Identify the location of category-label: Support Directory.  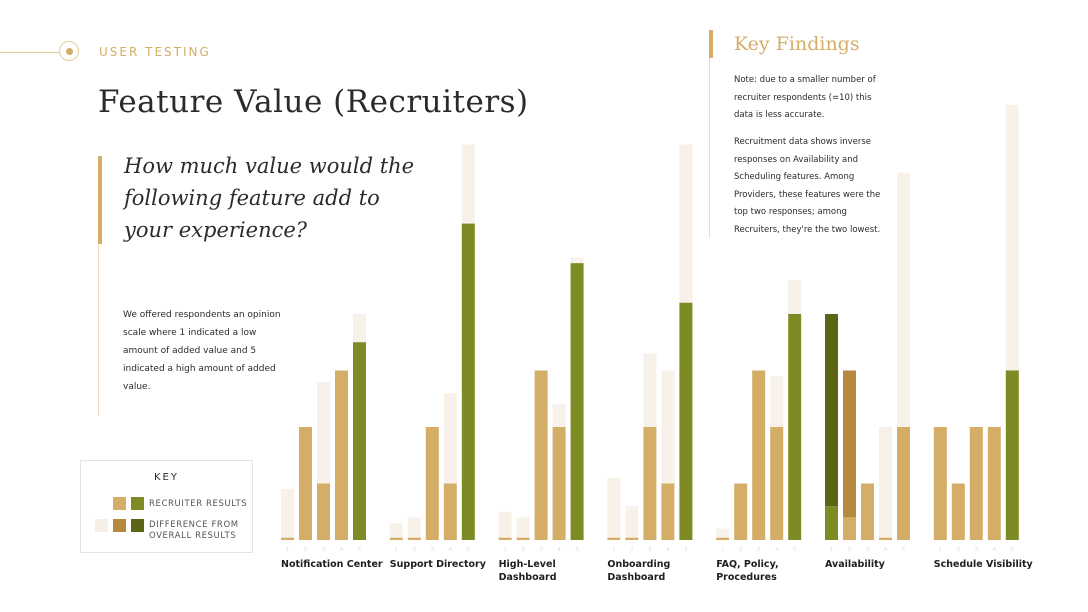
(438, 564).